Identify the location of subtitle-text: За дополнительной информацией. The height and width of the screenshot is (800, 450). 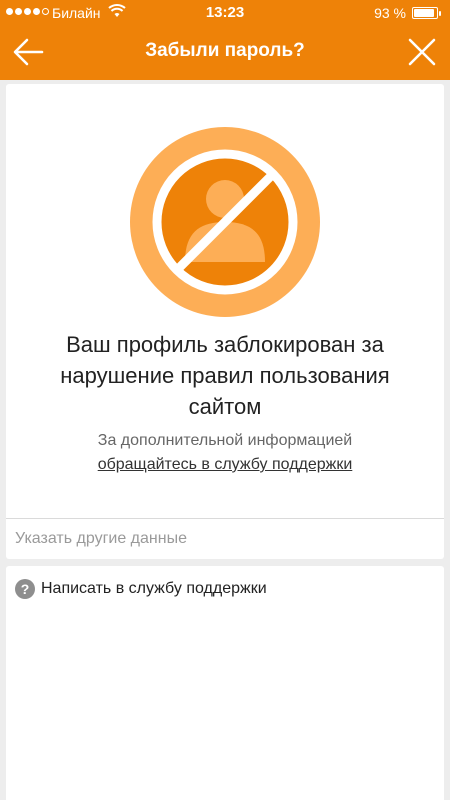
(225, 440).